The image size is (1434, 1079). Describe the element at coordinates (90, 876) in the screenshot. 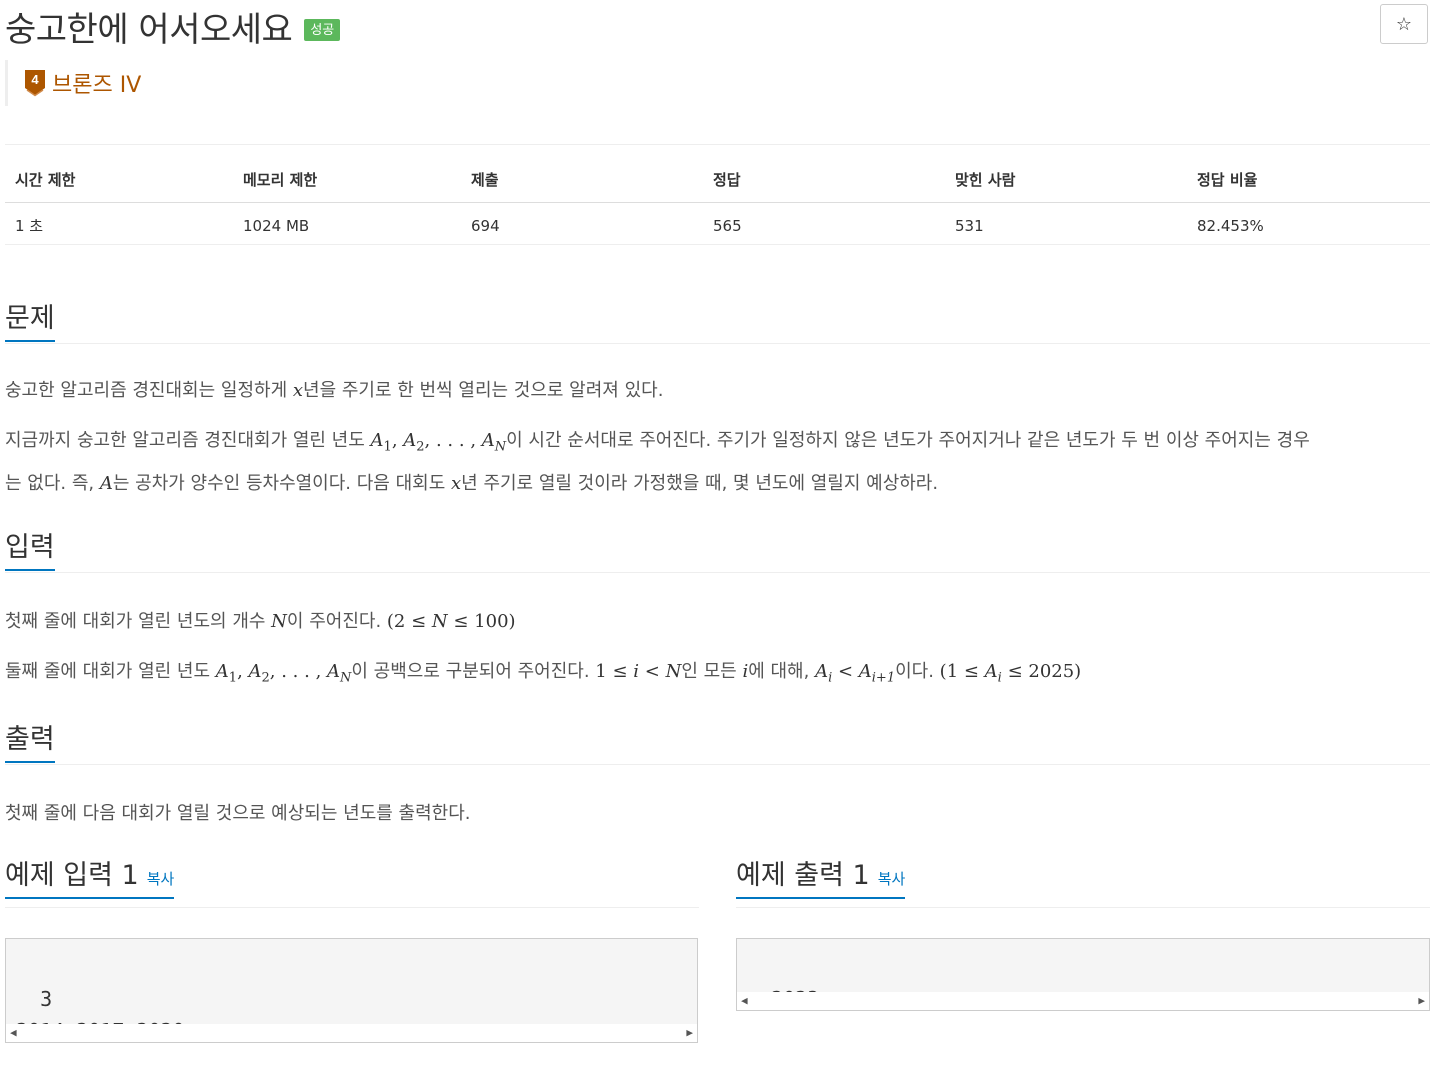

I see `sample-input-title: 예제 입력 1 복사` at that location.